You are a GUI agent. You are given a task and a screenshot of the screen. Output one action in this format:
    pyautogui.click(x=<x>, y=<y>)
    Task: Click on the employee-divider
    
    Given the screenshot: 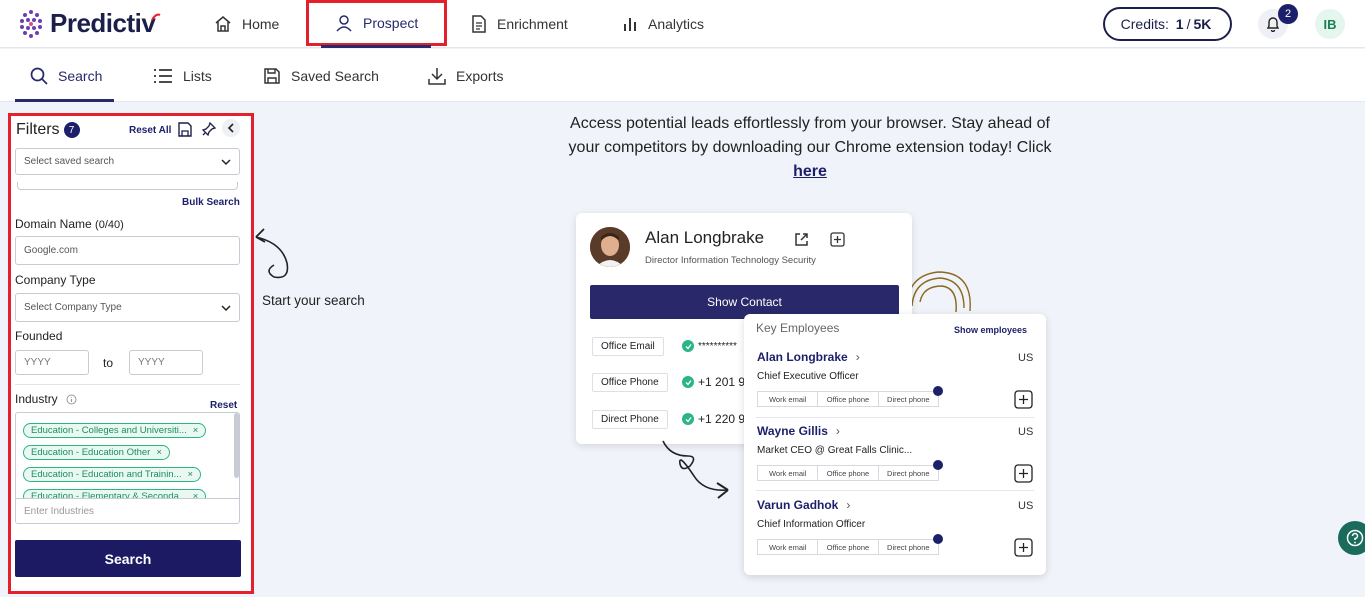 What is the action you would take?
    pyautogui.click(x=895, y=417)
    